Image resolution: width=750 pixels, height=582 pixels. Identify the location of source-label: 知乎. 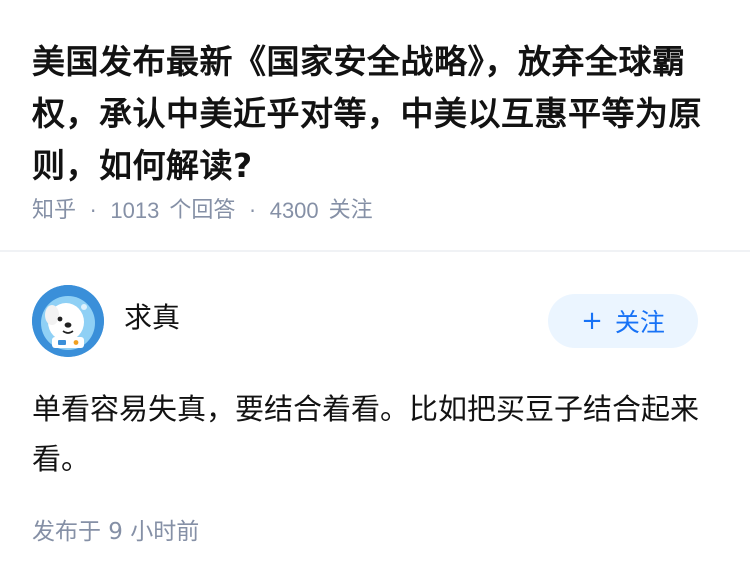
(54, 211).